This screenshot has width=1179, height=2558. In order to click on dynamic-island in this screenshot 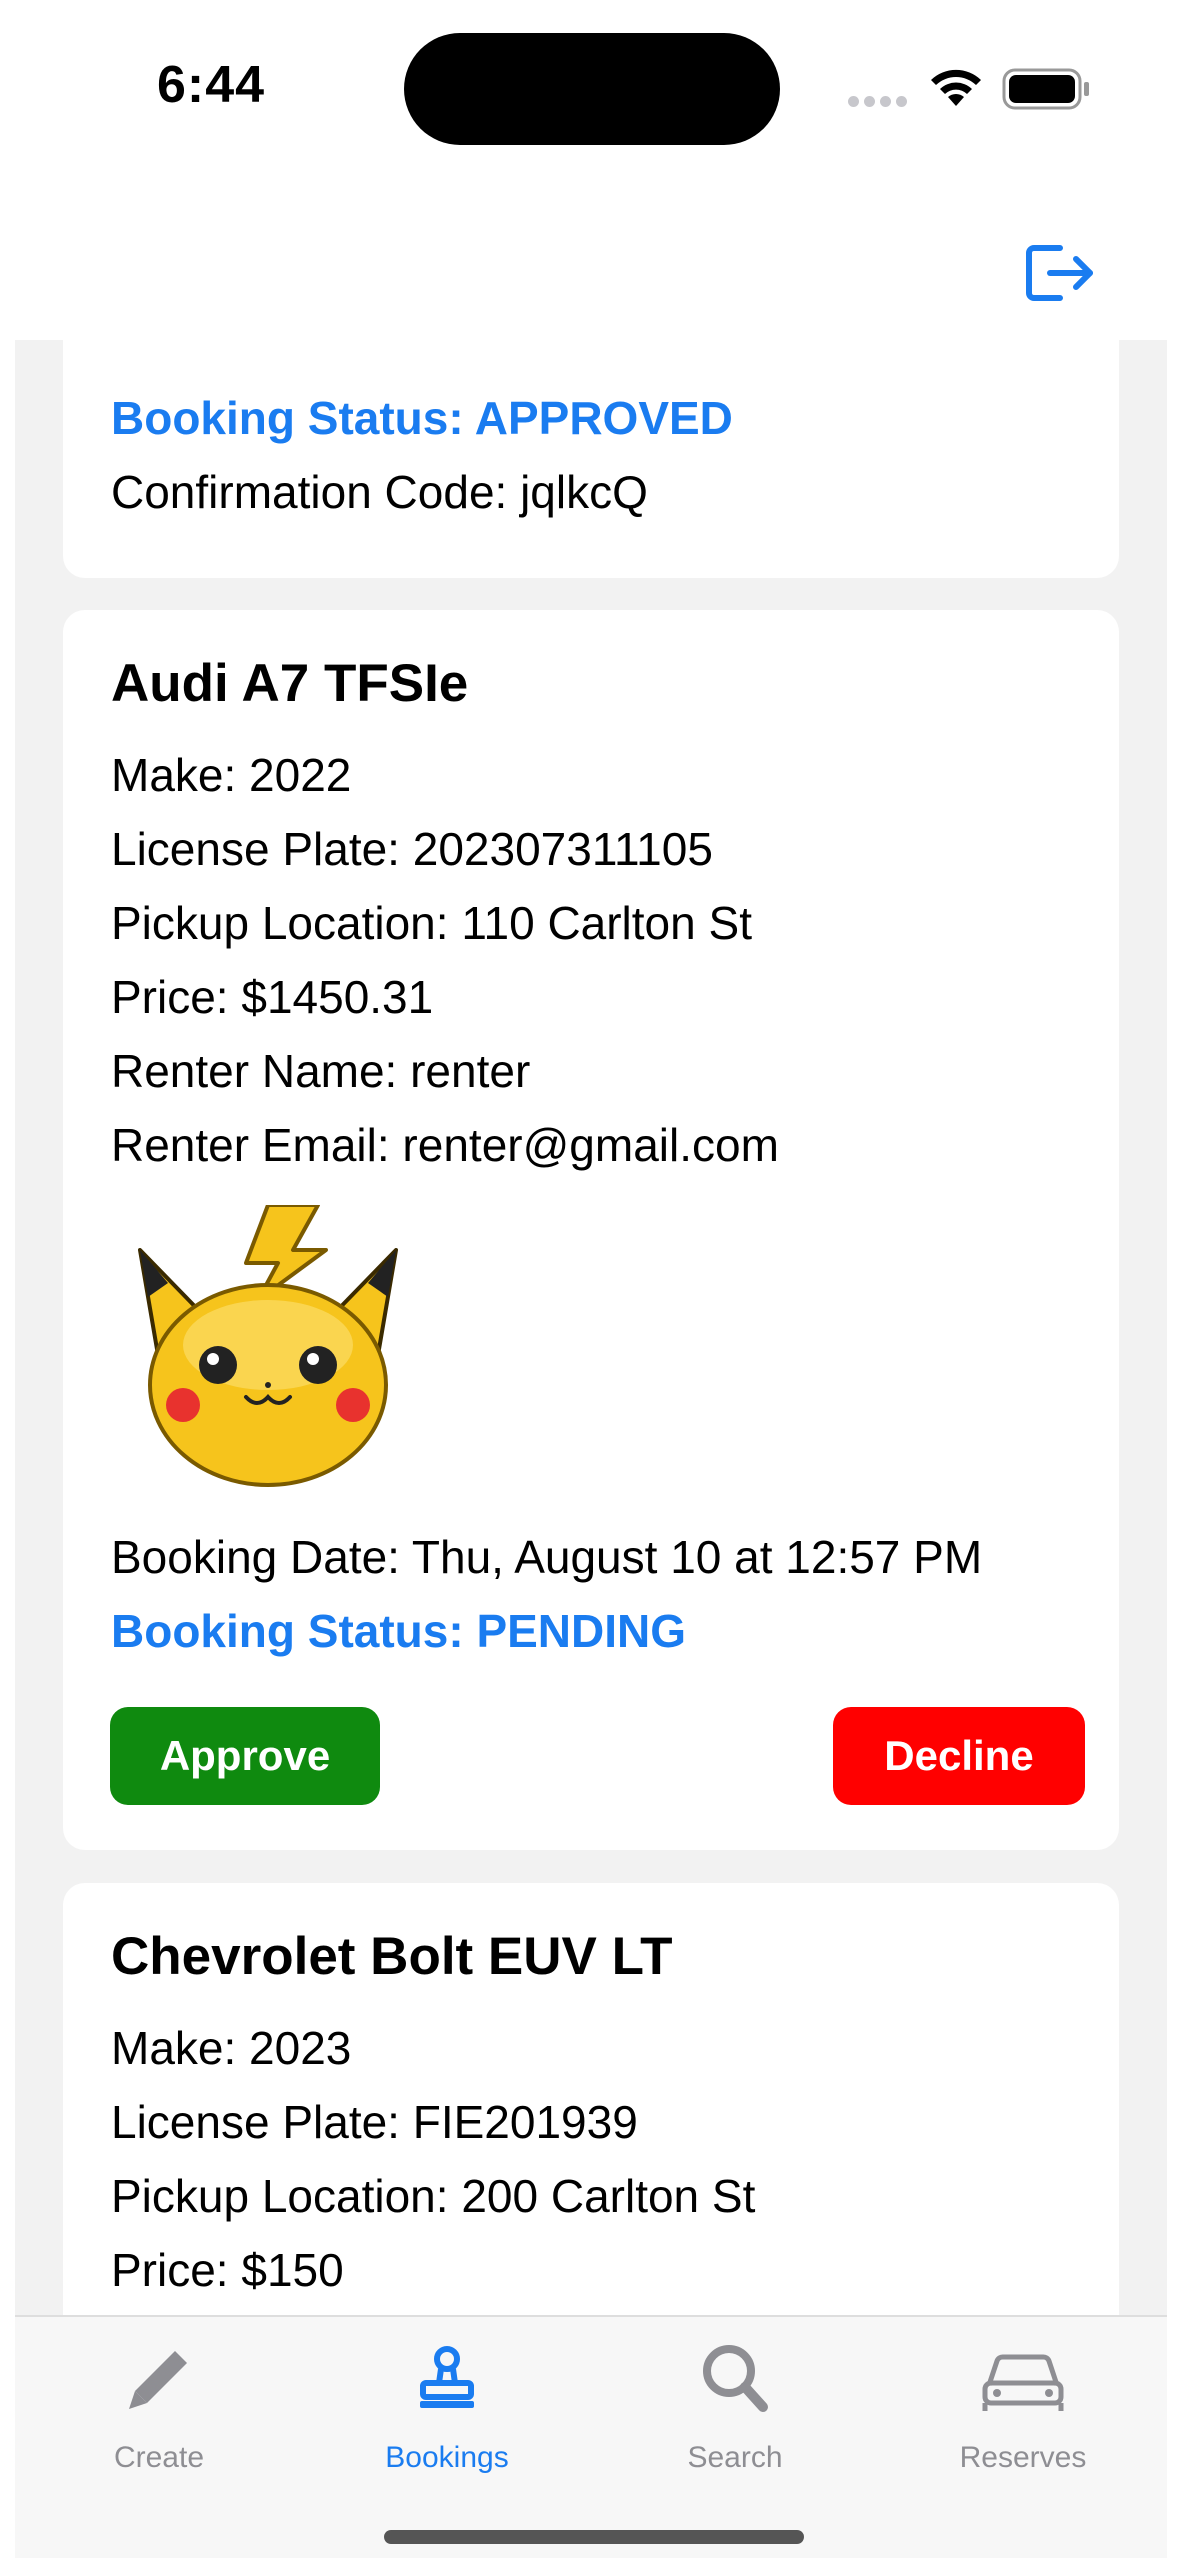, I will do `click(592, 89)`.